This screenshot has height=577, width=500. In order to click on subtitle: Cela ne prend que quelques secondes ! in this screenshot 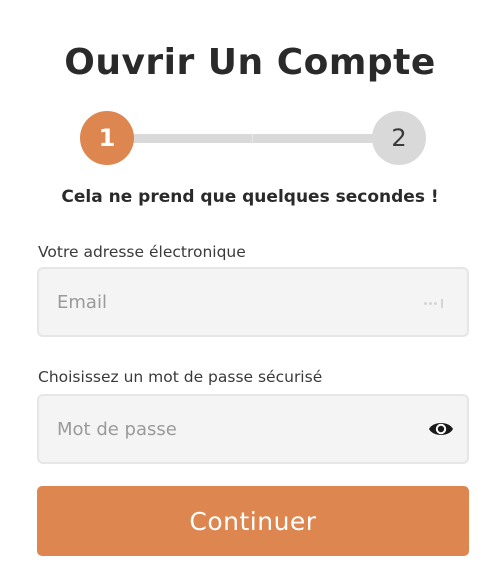, I will do `click(250, 197)`.